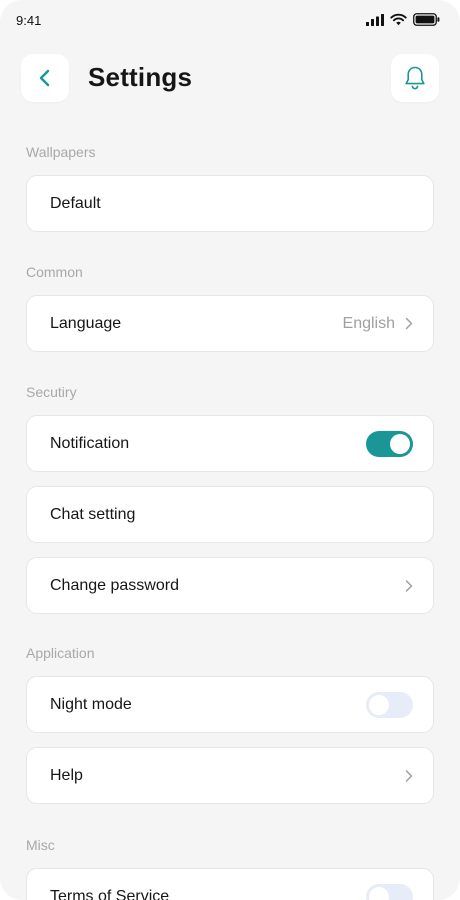  I want to click on section-label-misc: Misc, so click(40, 845).